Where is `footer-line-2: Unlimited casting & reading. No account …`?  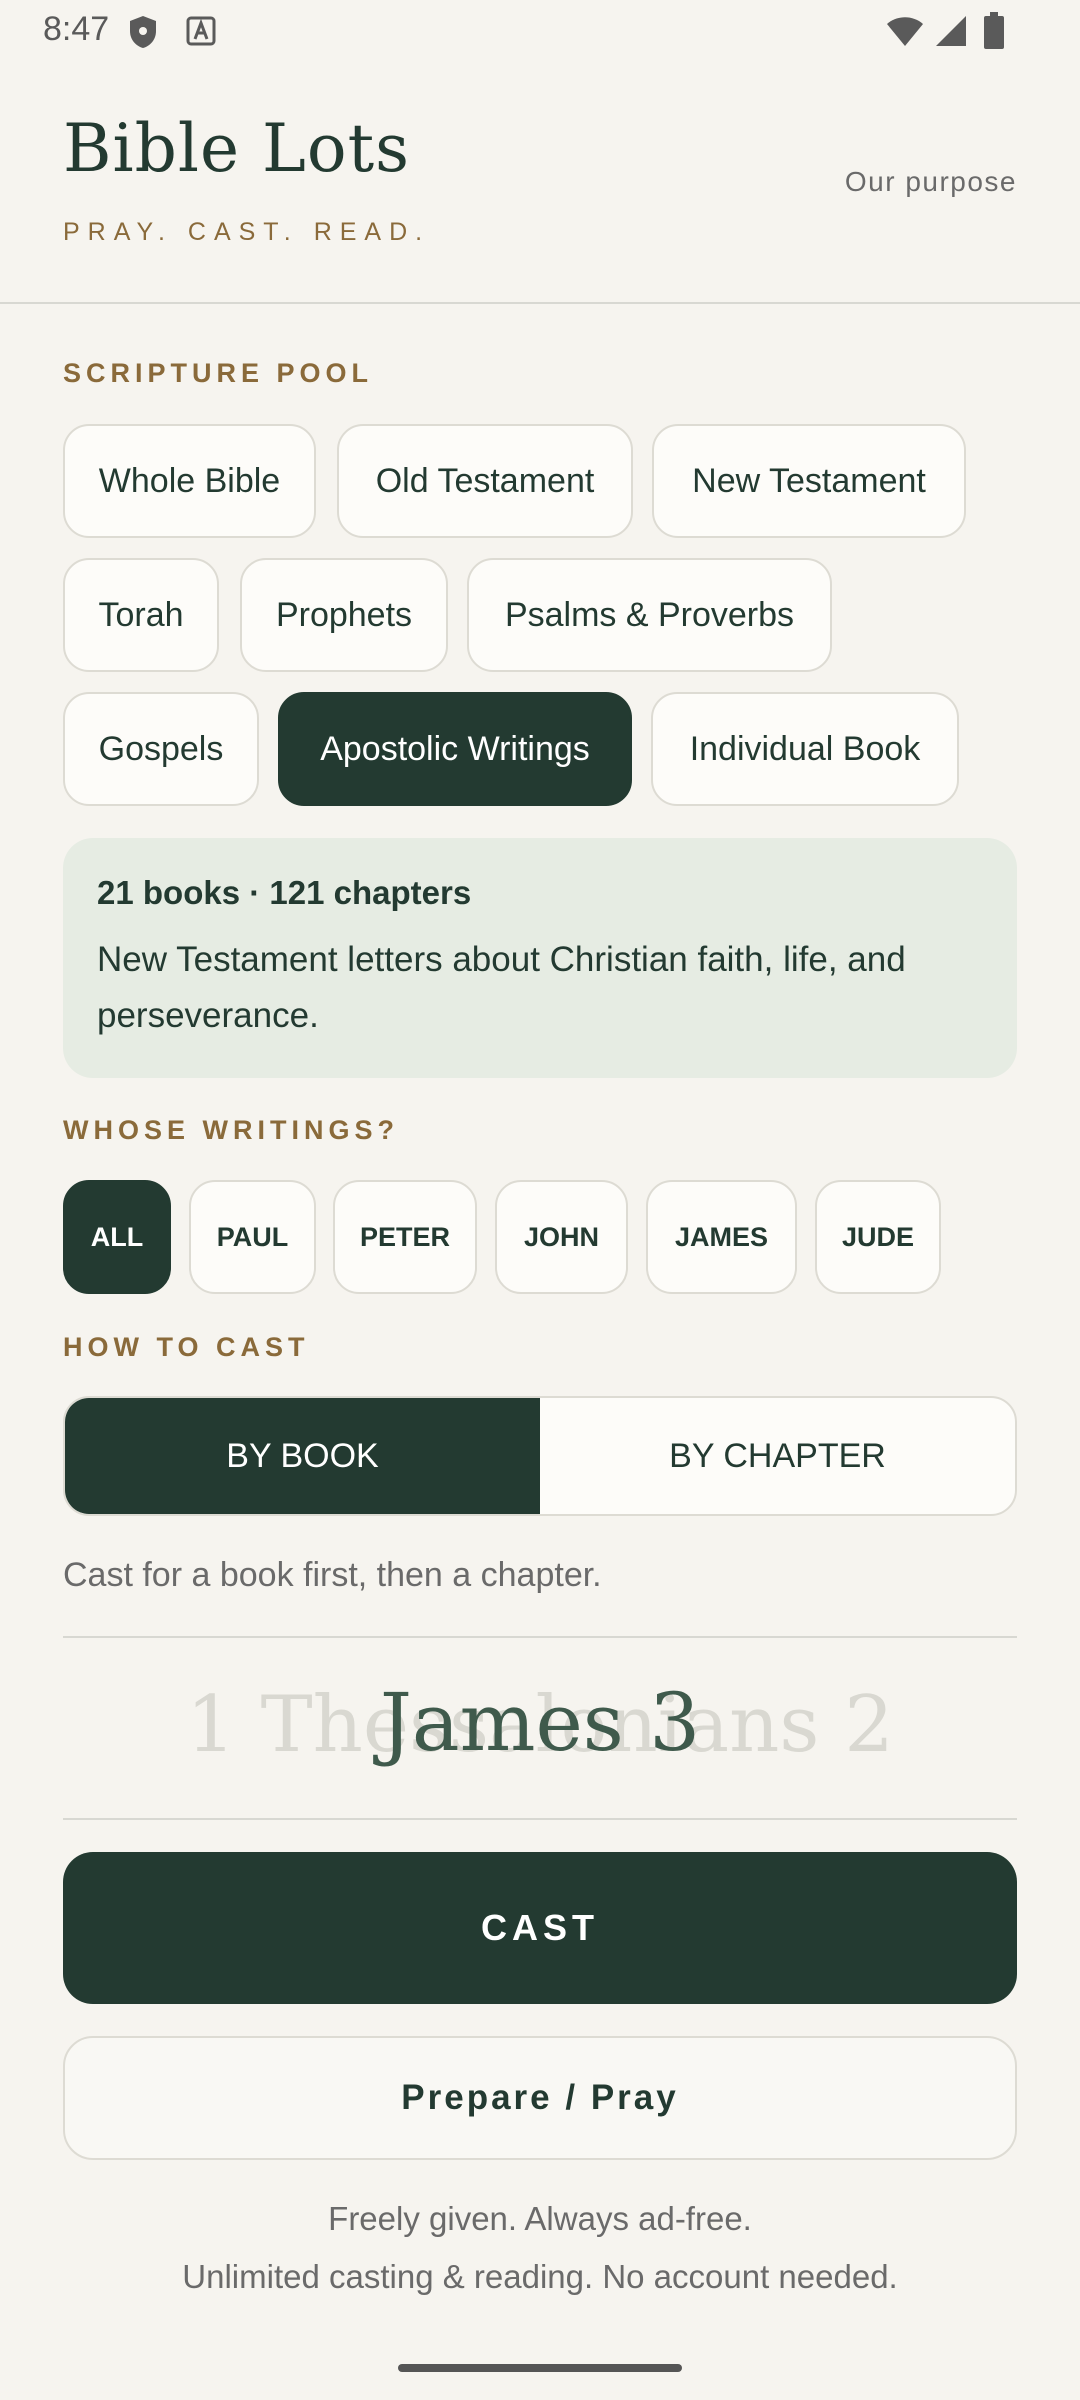
footer-line-2: Unlimited casting & reading. No account … is located at coordinates (540, 2276).